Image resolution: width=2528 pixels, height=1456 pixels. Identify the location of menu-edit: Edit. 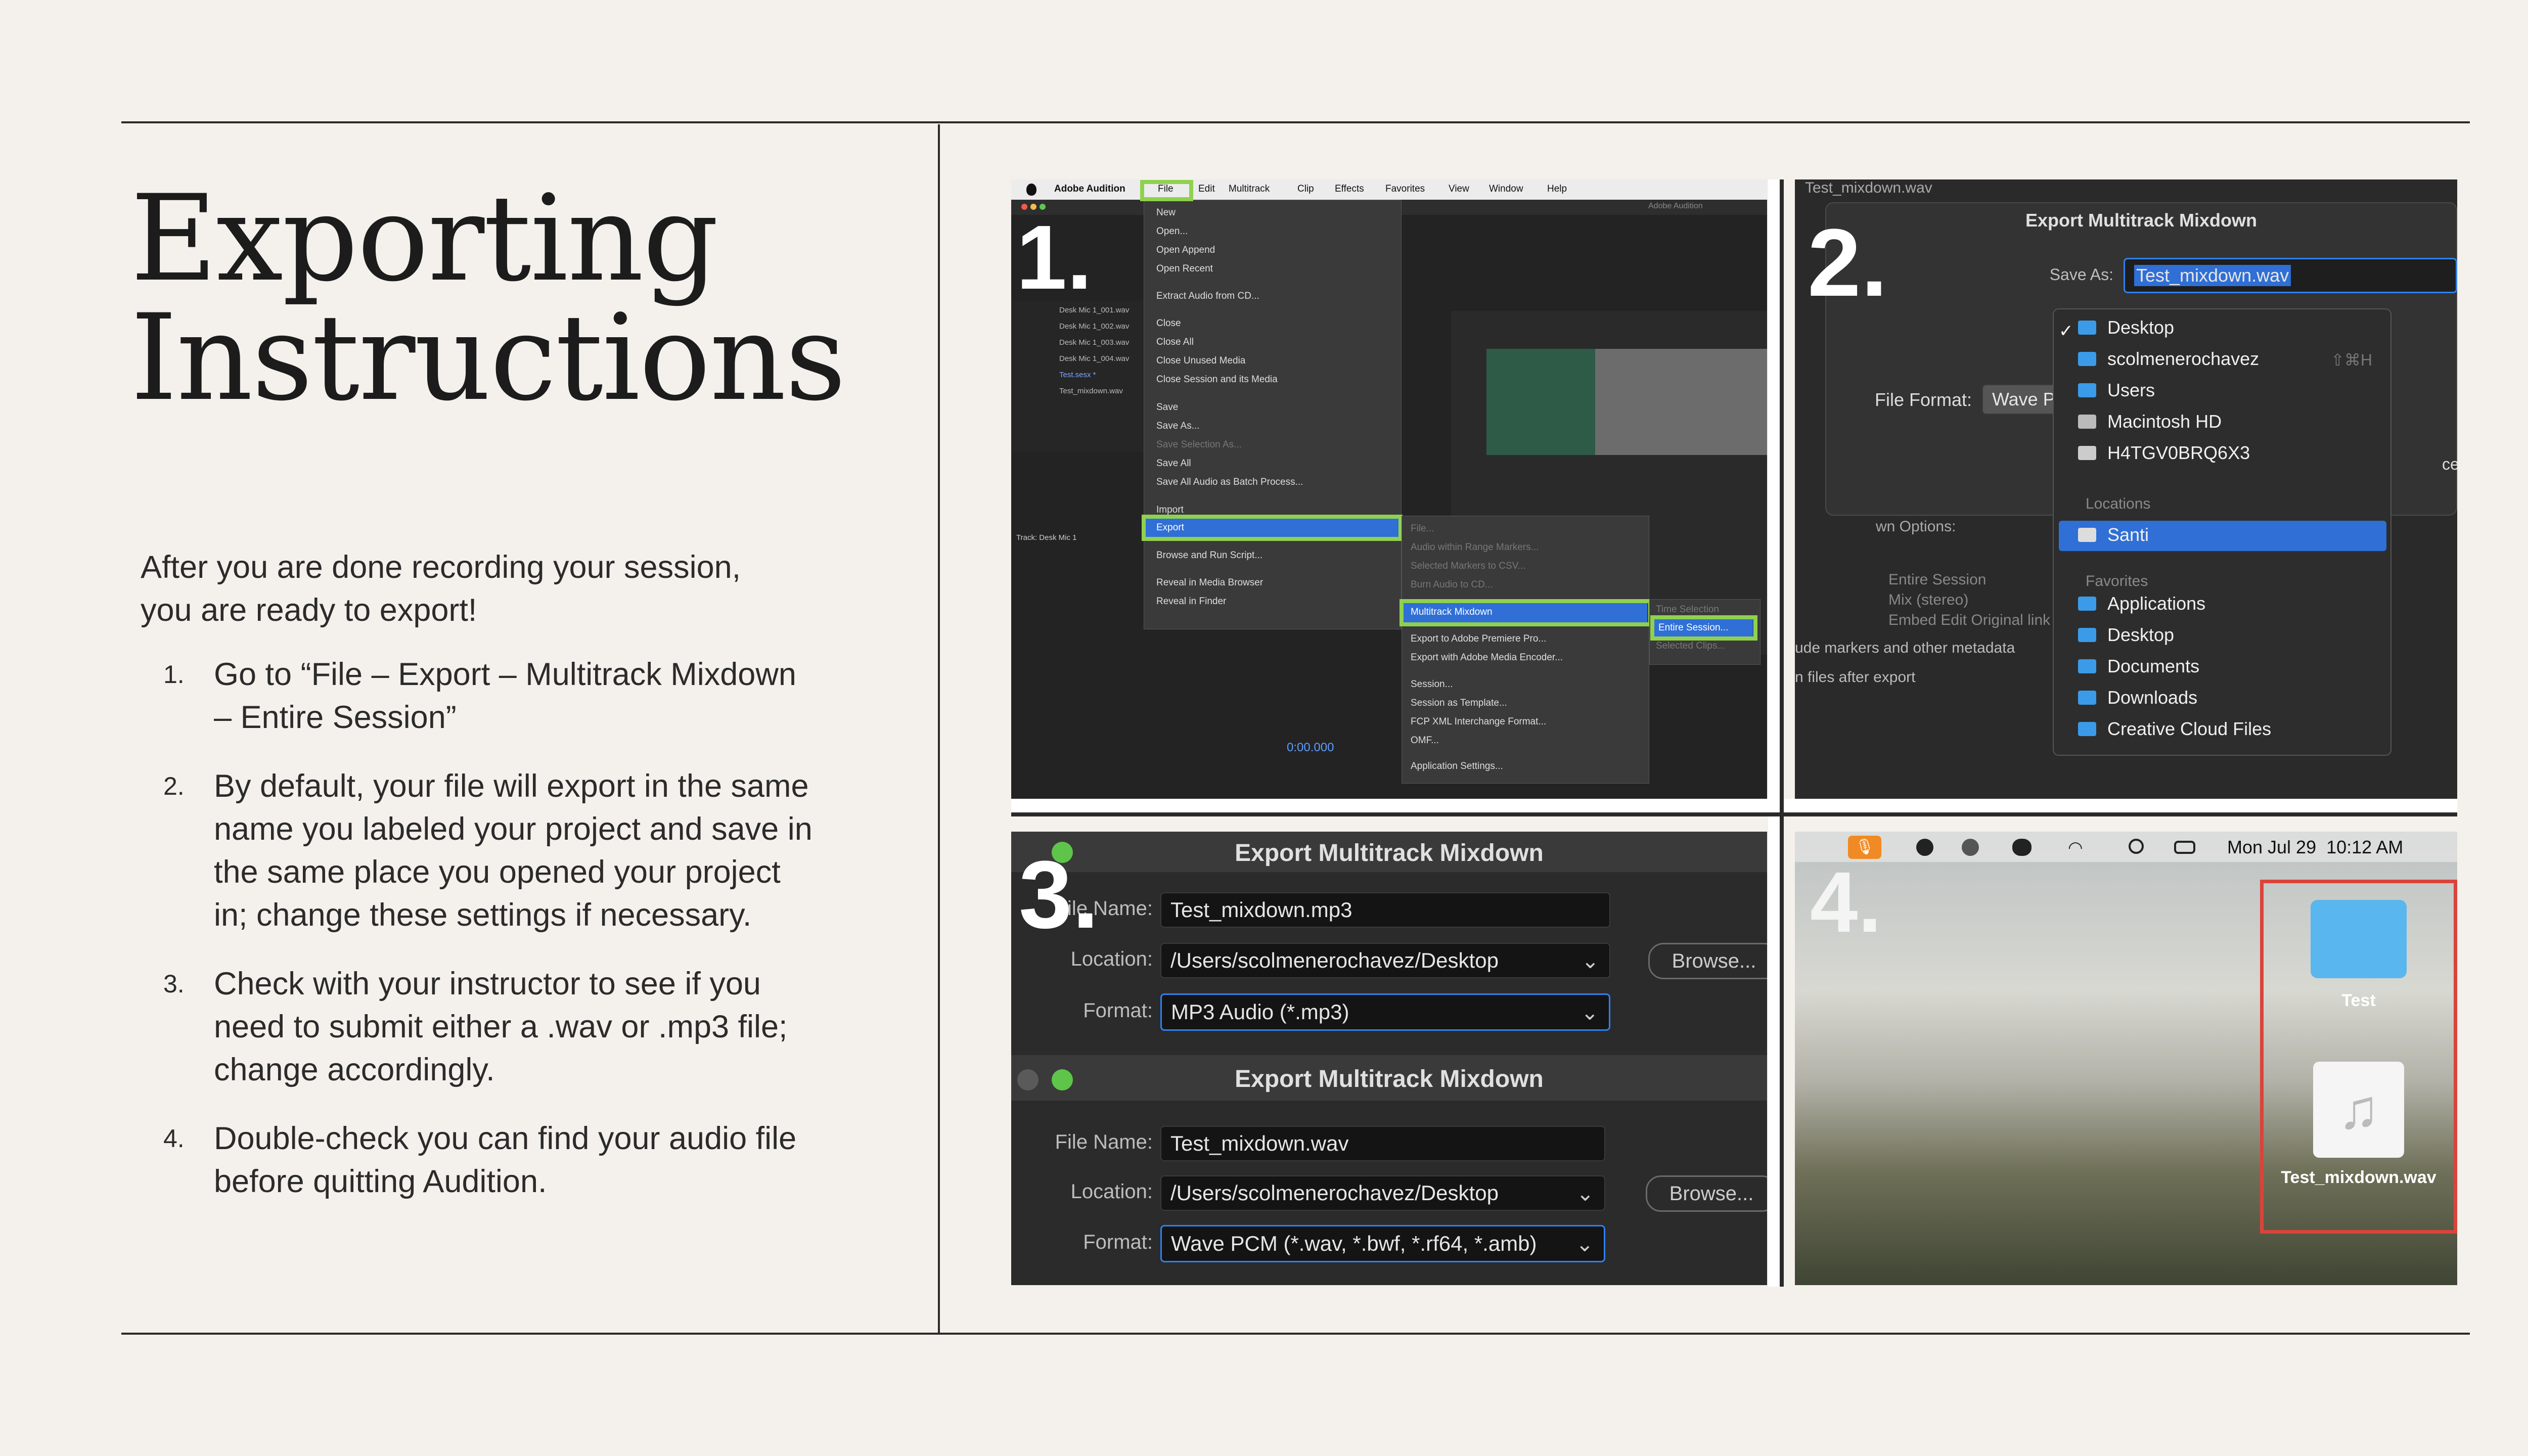
(1207, 189).